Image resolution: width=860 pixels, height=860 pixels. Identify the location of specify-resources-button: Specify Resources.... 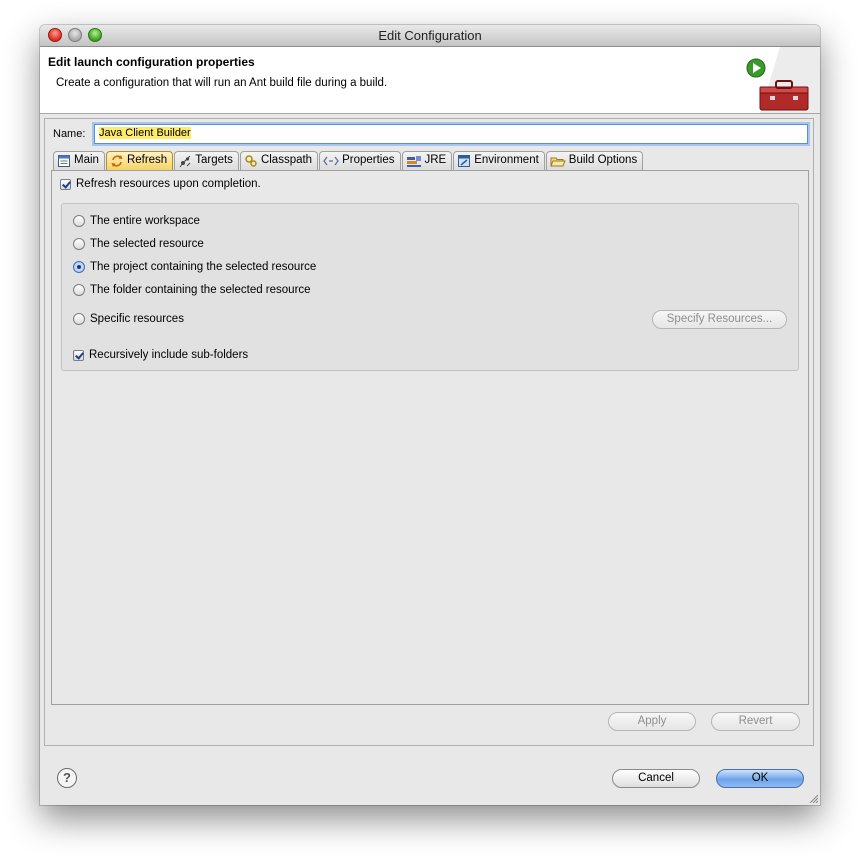
(719, 319).